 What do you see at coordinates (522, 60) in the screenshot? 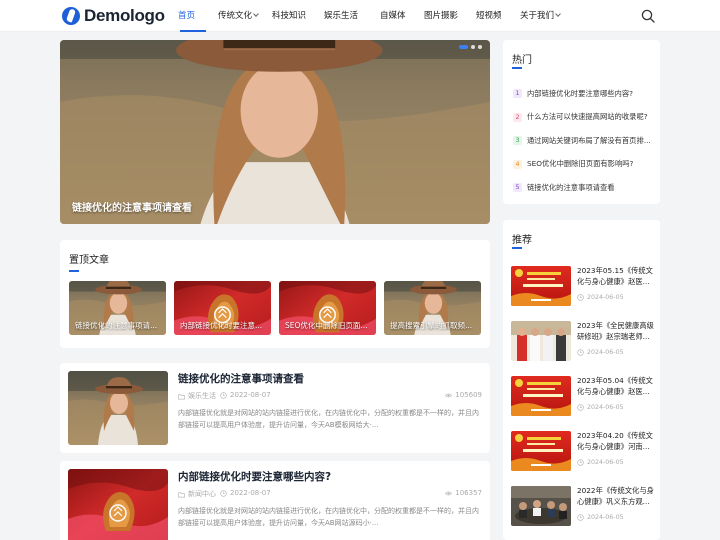
I see `section-title: 热门` at bounding box center [522, 60].